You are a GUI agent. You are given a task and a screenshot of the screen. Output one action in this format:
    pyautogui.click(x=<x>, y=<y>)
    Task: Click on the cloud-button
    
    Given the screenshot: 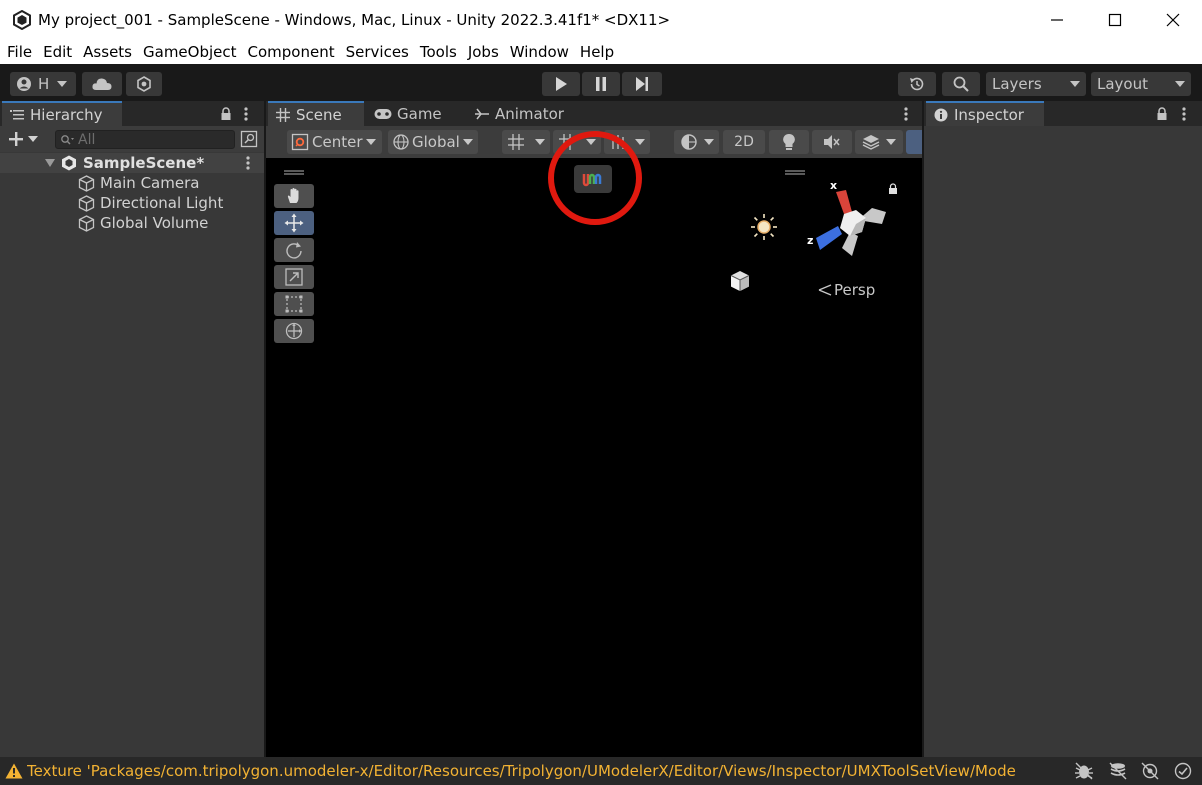 What is the action you would take?
    pyautogui.click(x=102, y=84)
    